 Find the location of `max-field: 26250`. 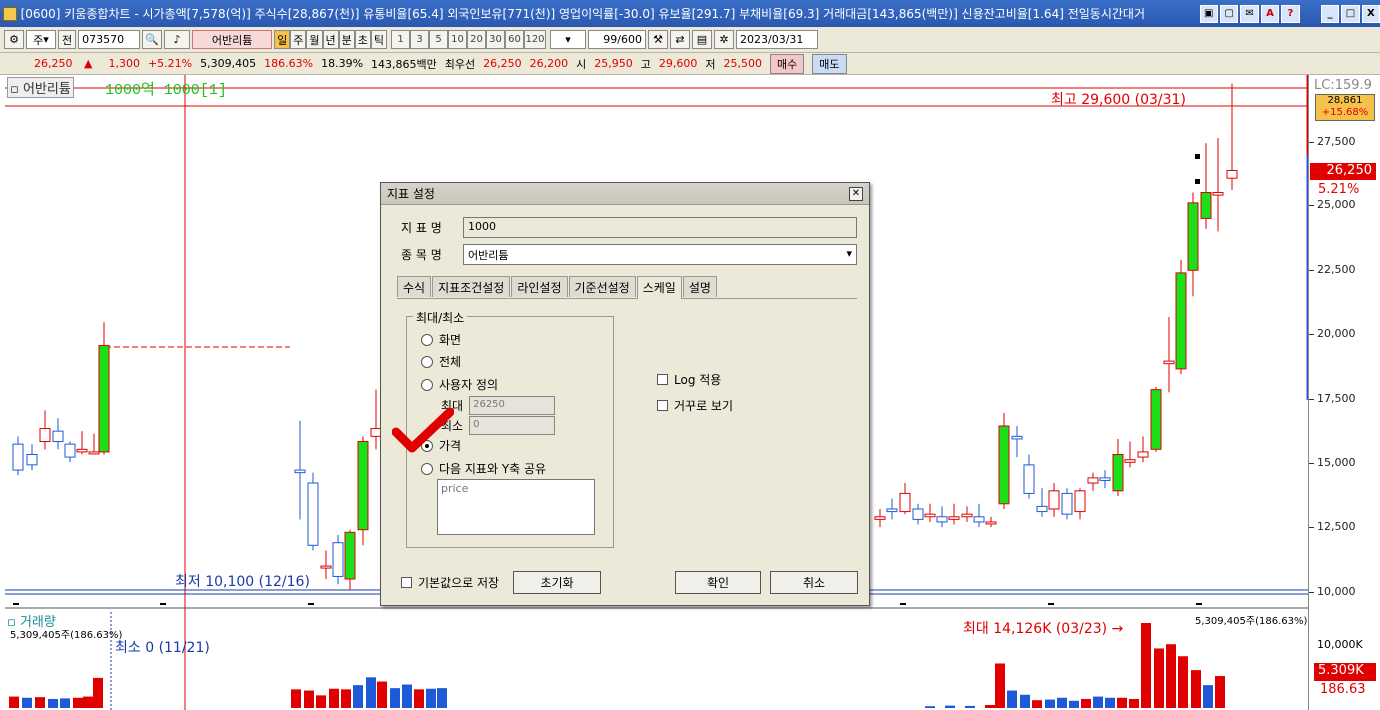

max-field: 26250 is located at coordinates (512, 405).